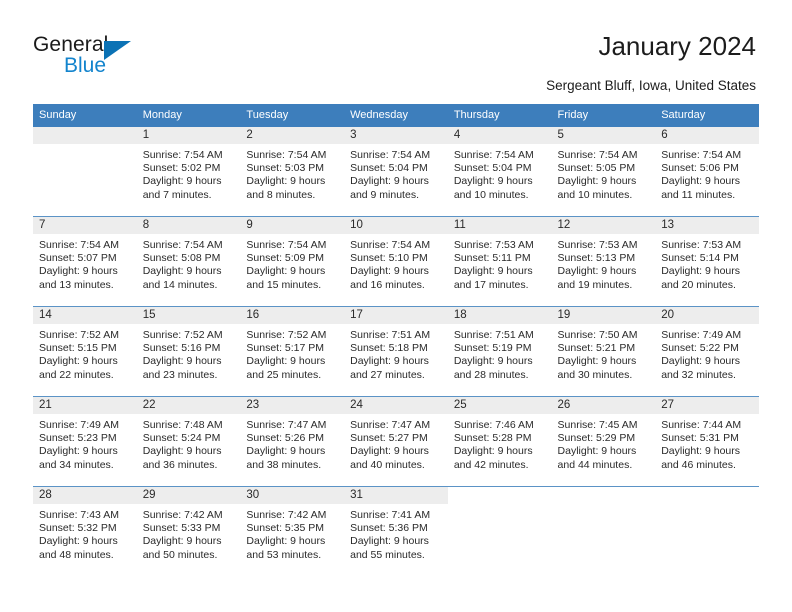  What do you see at coordinates (707, 135) in the screenshot?
I see `day-number: 6` at bounding box center [707, 135].